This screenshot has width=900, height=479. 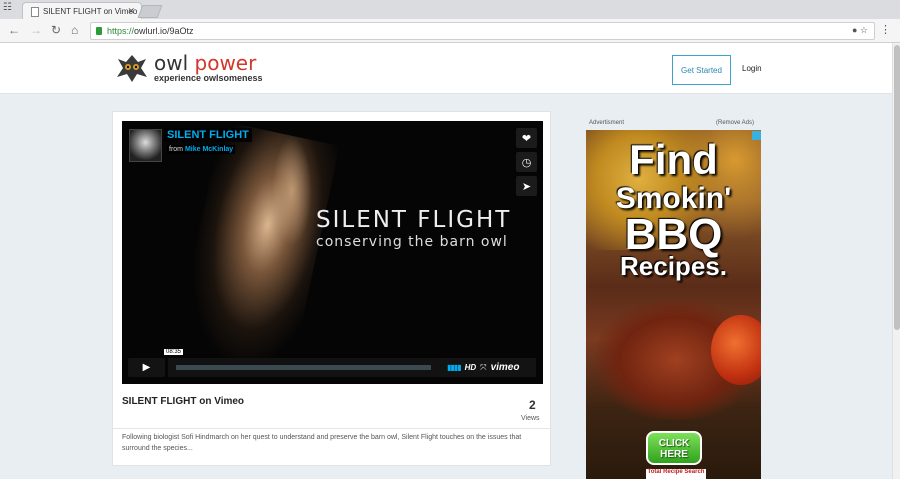 What do you see at coordinates (530, 418) in the screenshot?
I see `views-label: Views` at bounding box center [530, 418].